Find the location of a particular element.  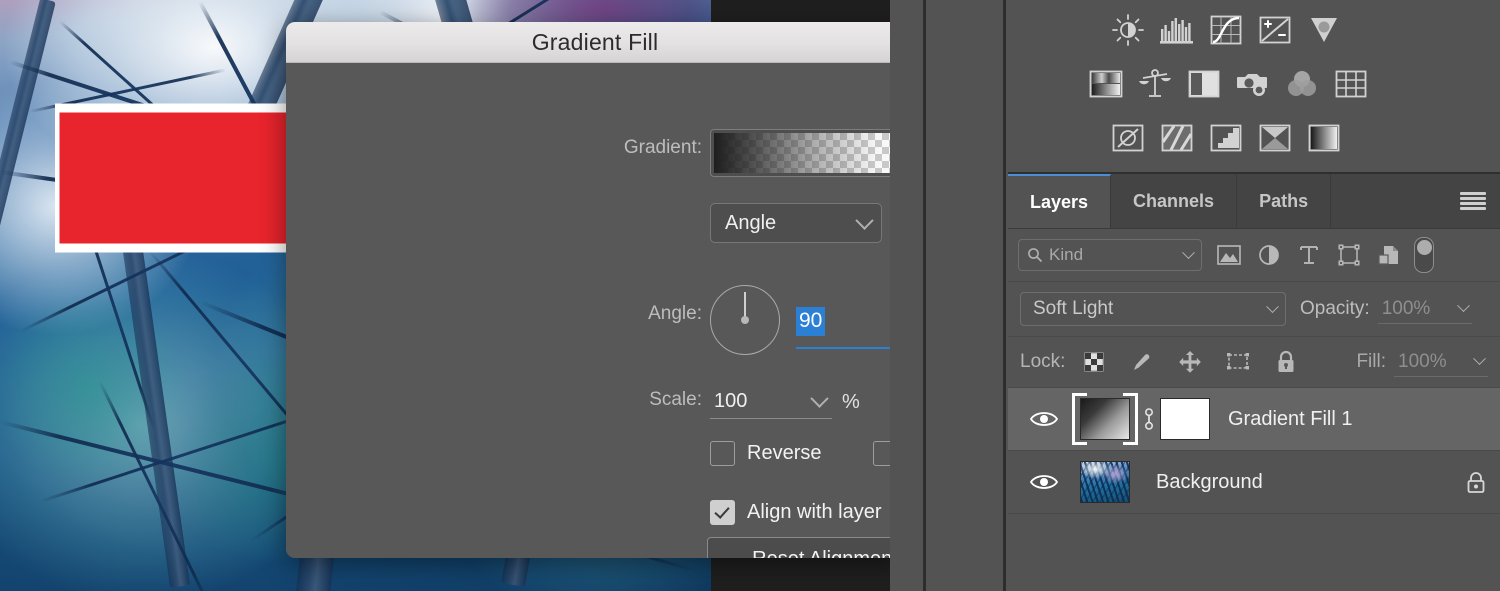

curves-icon is located at coordinates (1226, 30).